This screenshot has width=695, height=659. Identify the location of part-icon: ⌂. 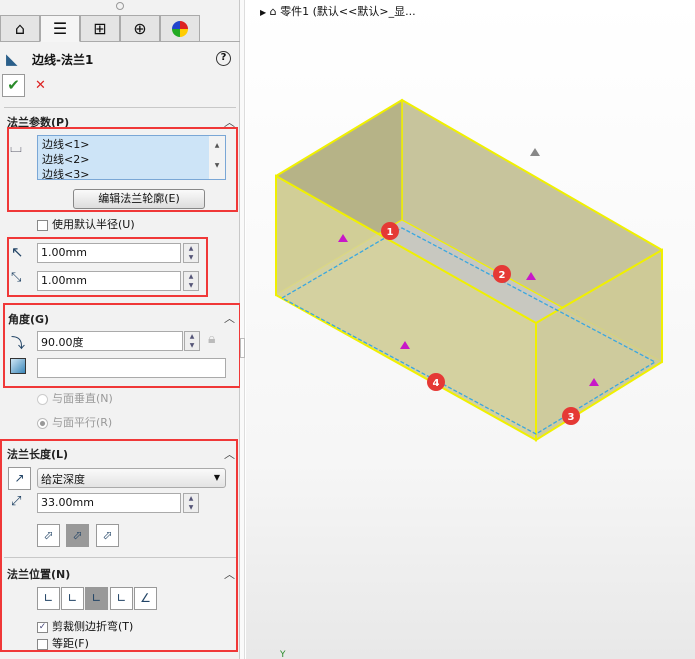
(20, 28).